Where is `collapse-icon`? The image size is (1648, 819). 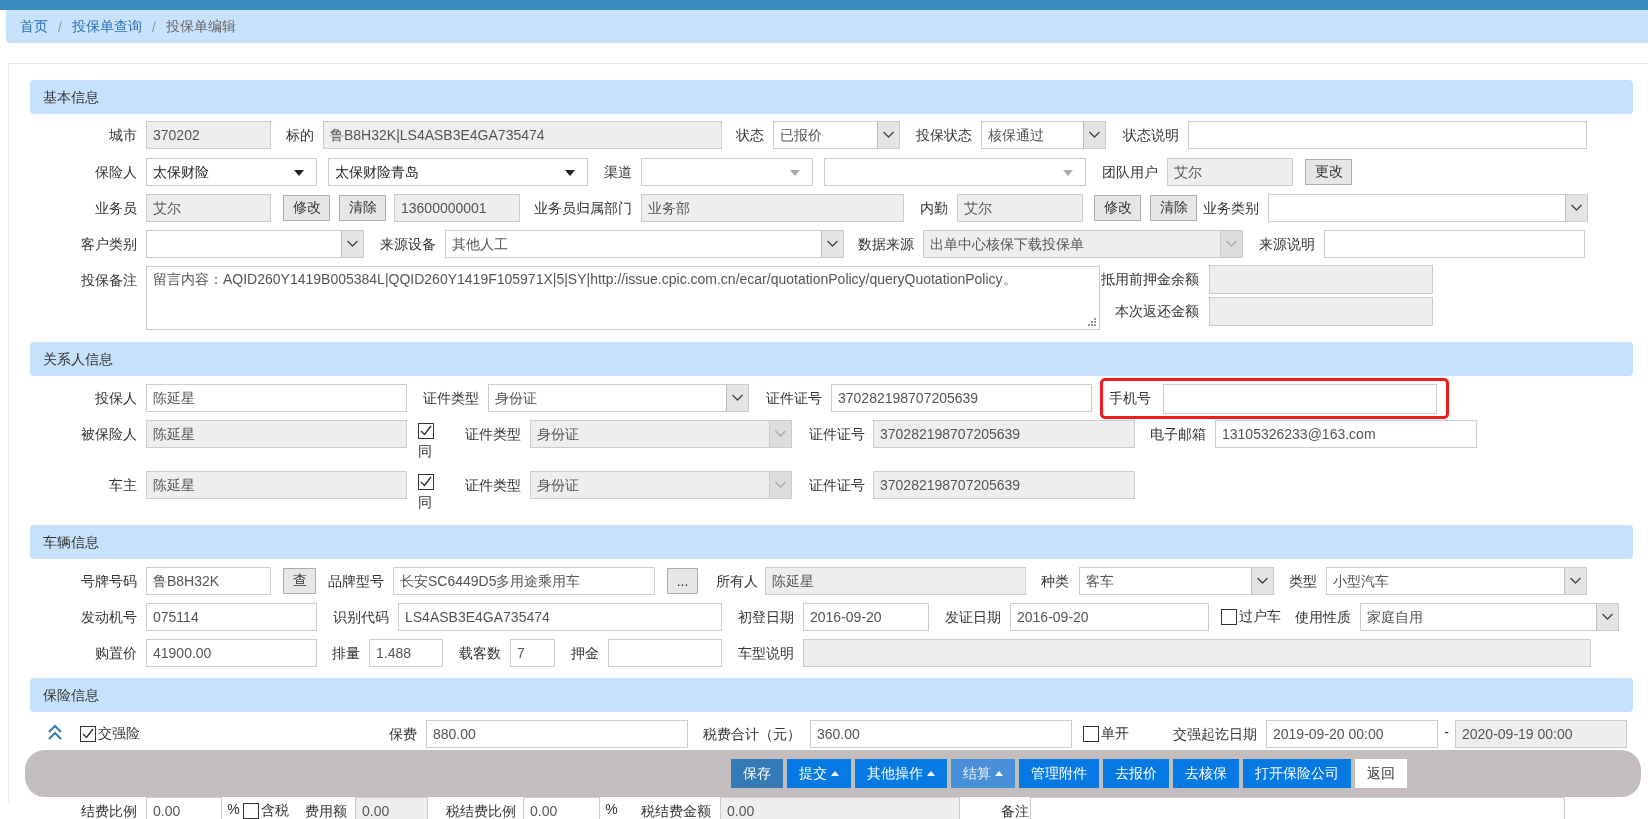 collapse-icon is located at coordinates (55, 733).